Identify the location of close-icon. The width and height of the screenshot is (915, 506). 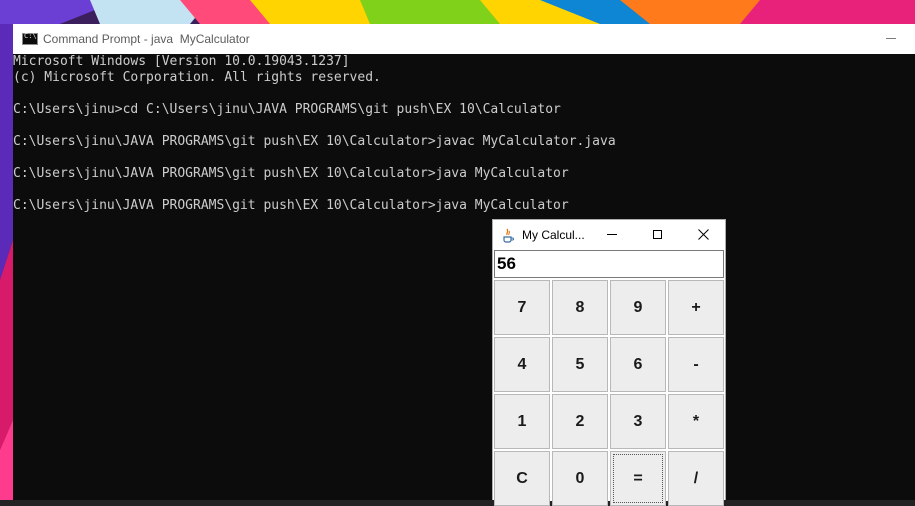
(703, 234).